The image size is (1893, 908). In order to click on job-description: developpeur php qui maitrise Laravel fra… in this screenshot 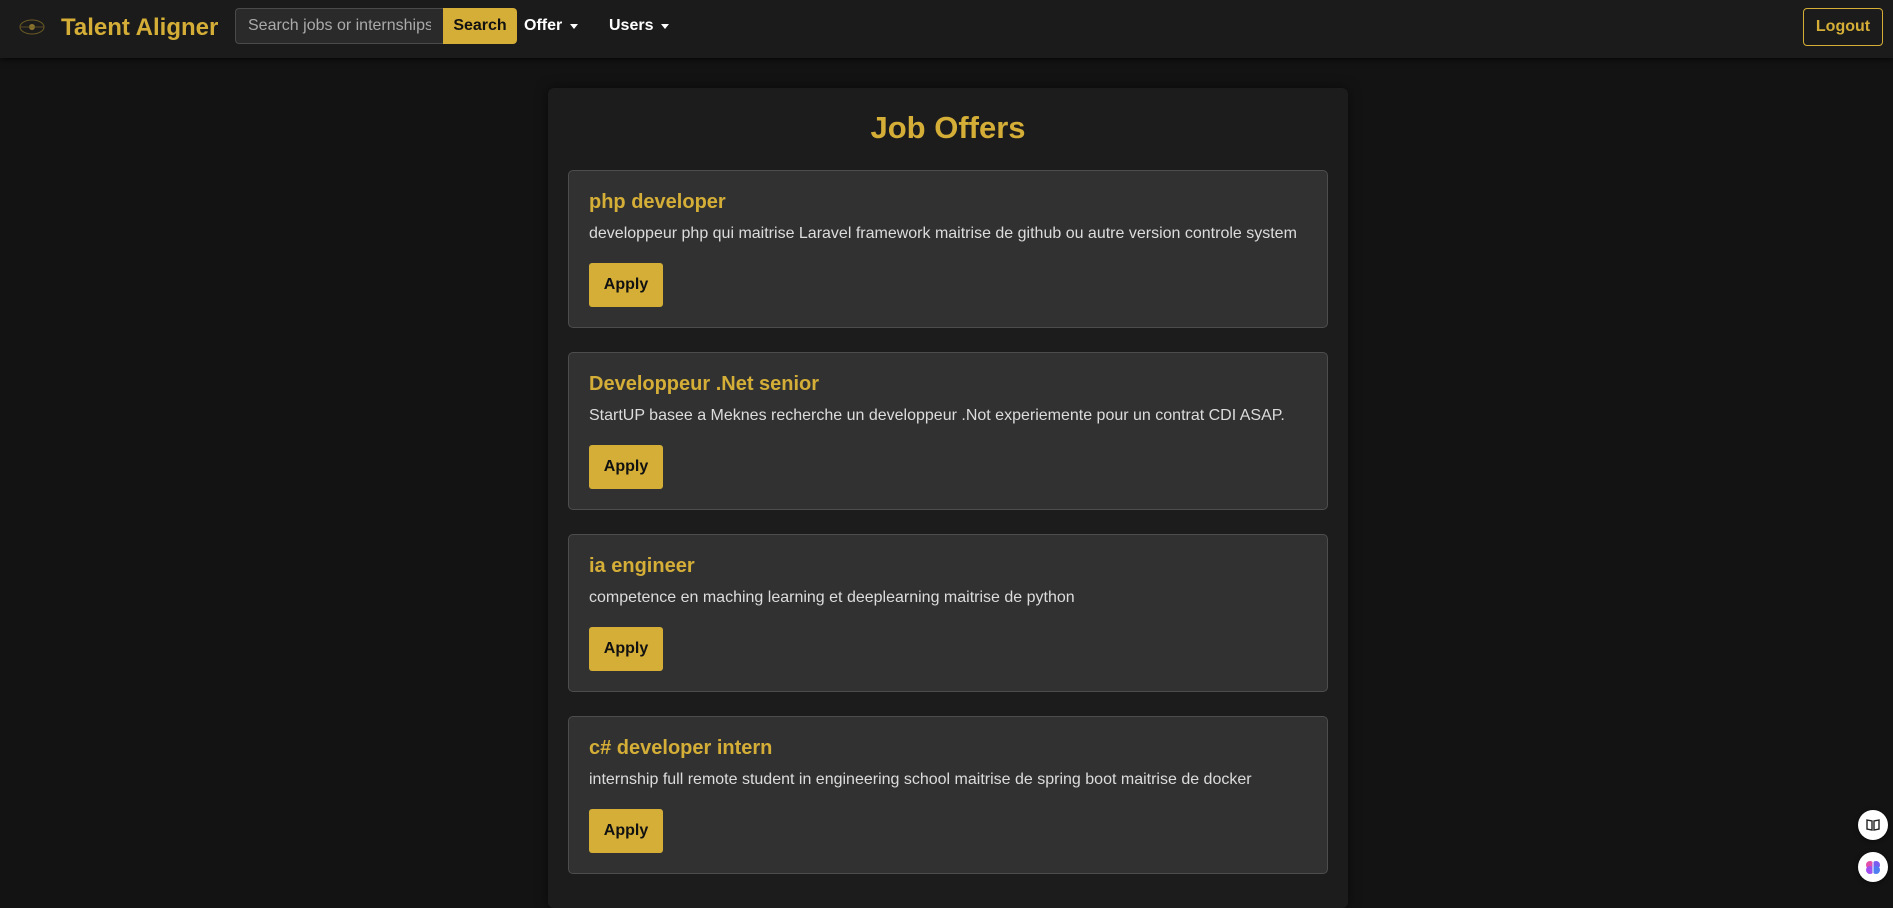, I will do `click(943, 233)`.